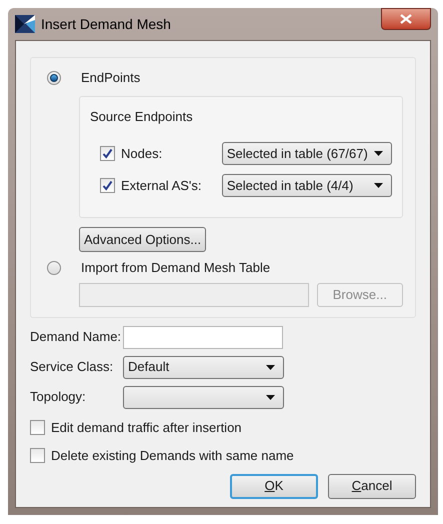 Image resolution: width=443 pixels, height=524 pixels. I want to click on checkbox-label: Edit demand traffic after insertion, so click(146, 427).